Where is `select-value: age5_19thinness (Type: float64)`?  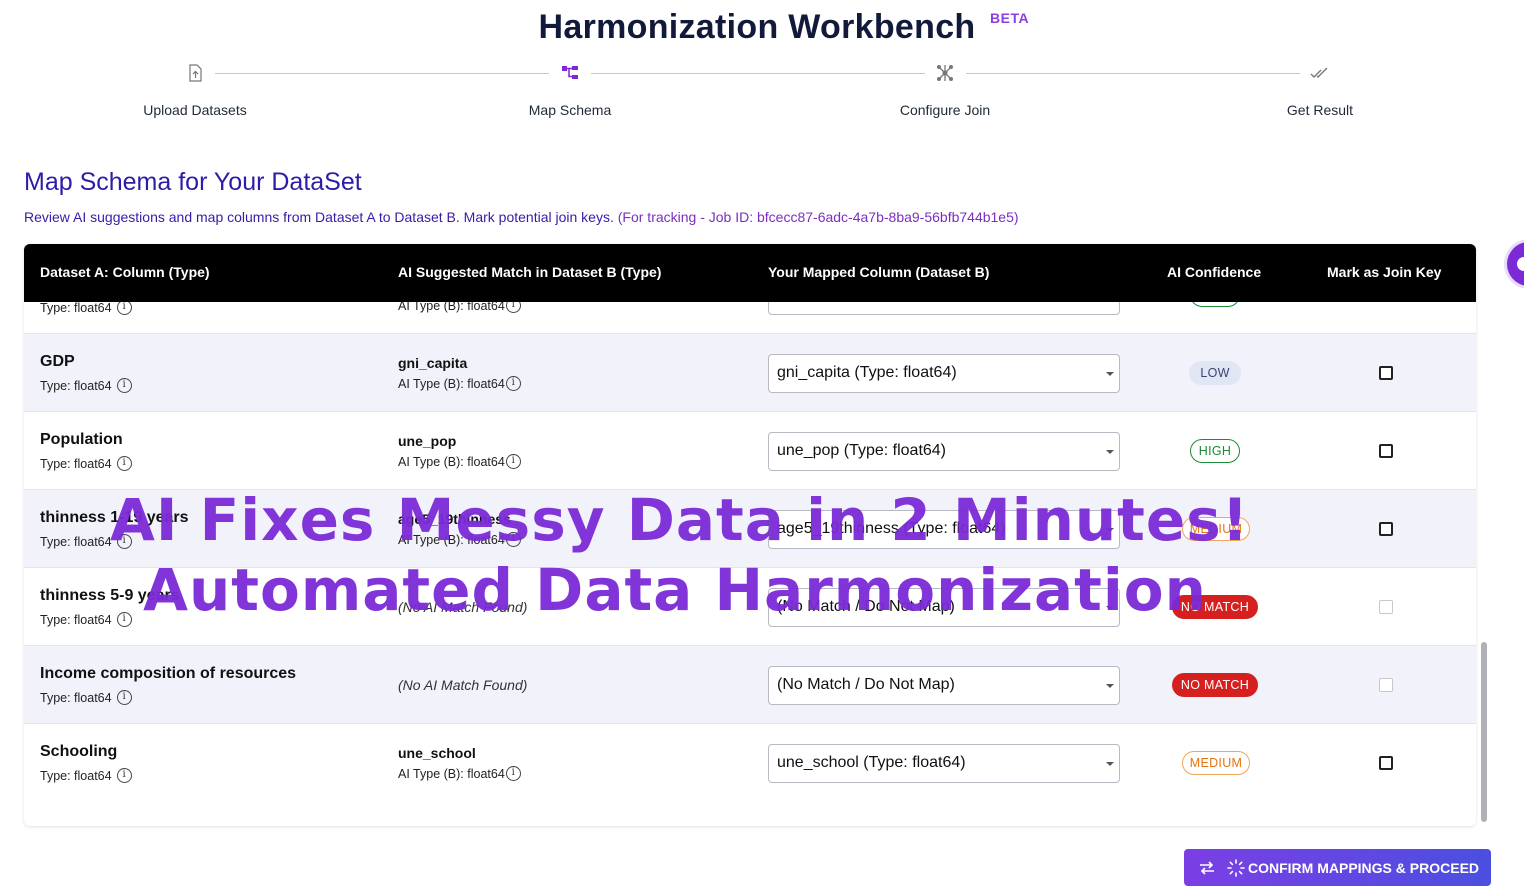 select-value: age5_19thinness (Type: float64) is located at coordinates (891, 528).